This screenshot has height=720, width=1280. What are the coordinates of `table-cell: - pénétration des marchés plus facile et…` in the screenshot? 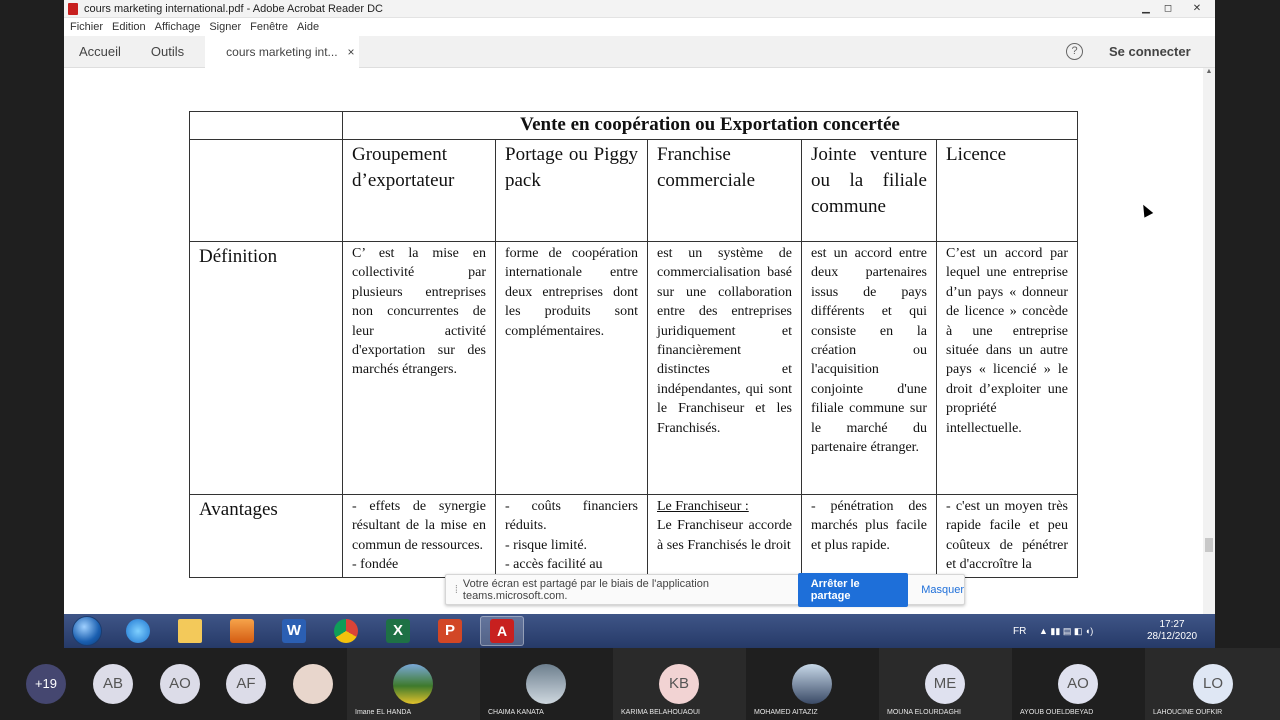 It's located at (869, 536).